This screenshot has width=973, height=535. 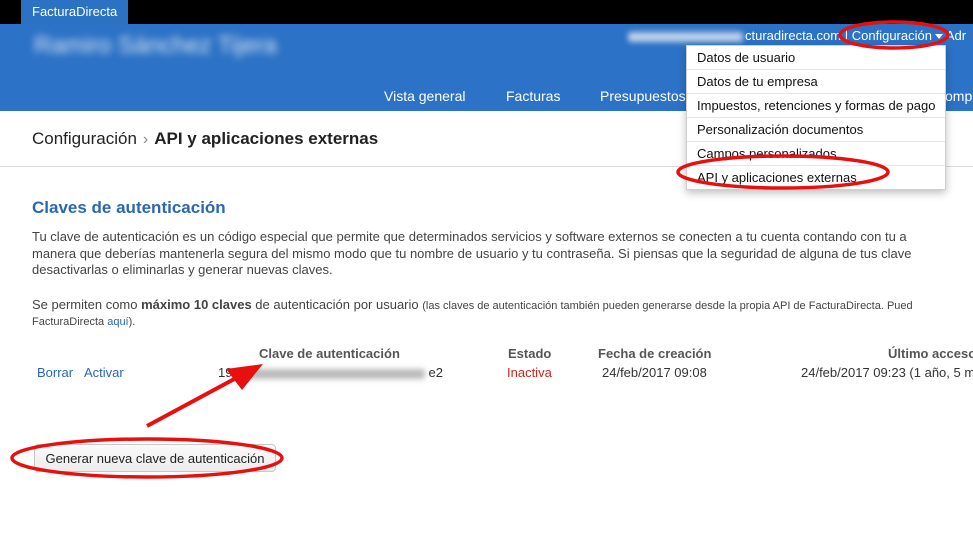 What do you see at coordinates (816, 130) in the screenshot?
I see `menu-item-personalizacion: Personalización documentos` at bounding box center [816, 130].